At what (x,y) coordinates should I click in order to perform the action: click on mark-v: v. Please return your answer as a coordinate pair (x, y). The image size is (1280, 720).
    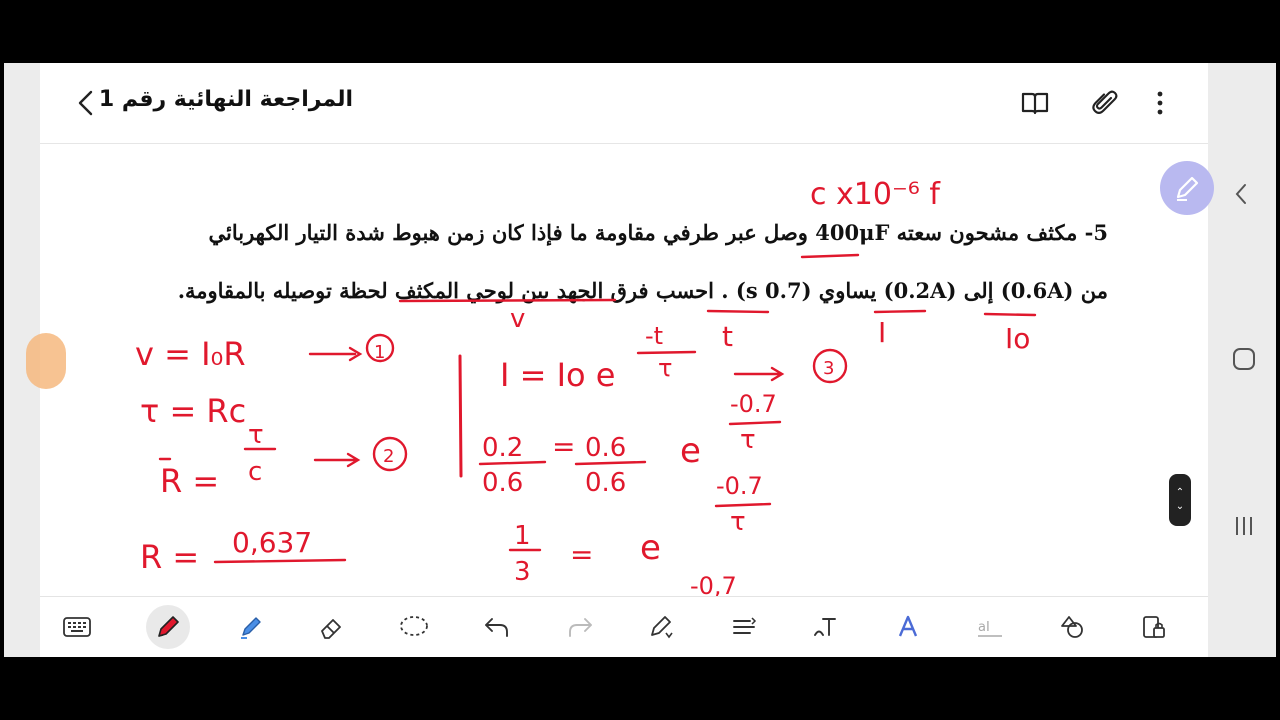
    Looking at the image, I should click on (517, 319).